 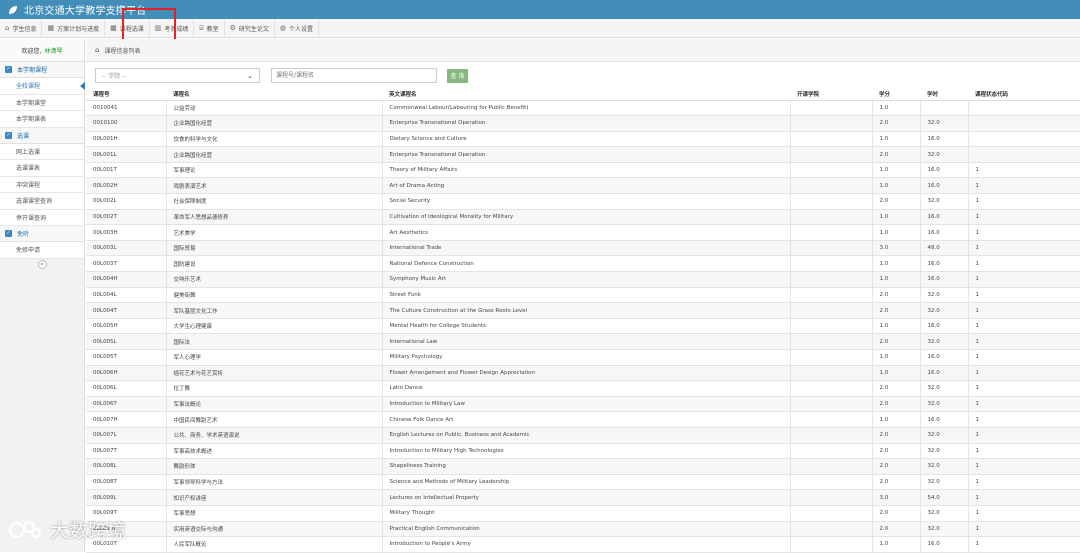 I want to click on sidebar-item-exemption-apply: 免修申请, so click(x=42, y=250).